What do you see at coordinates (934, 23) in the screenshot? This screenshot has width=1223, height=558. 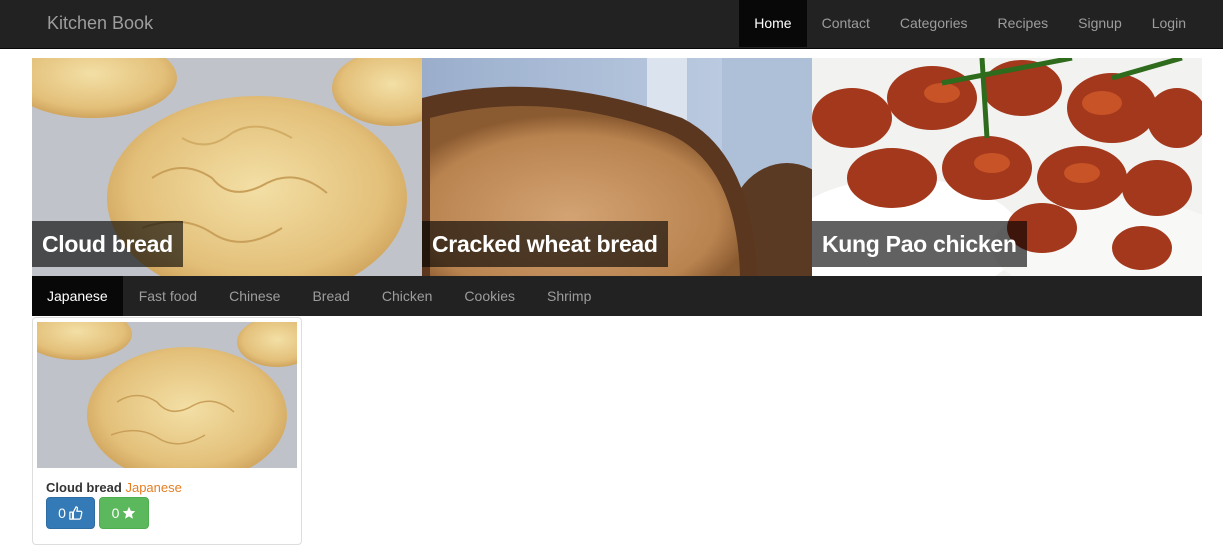 I see `nav-categories: Categories` at bounding box center [934, 23].